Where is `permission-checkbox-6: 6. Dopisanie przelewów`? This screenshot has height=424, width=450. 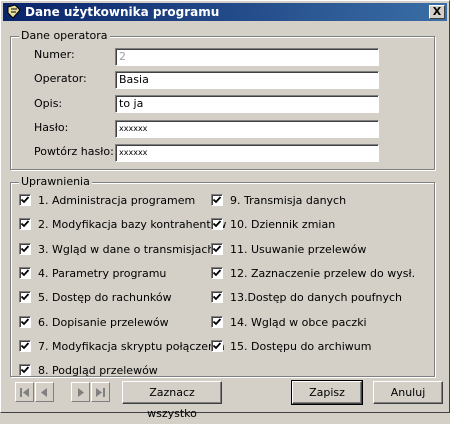
permission-checkbox-6: 6. Dopisanie przelewów is located at coordinates (94, 322).